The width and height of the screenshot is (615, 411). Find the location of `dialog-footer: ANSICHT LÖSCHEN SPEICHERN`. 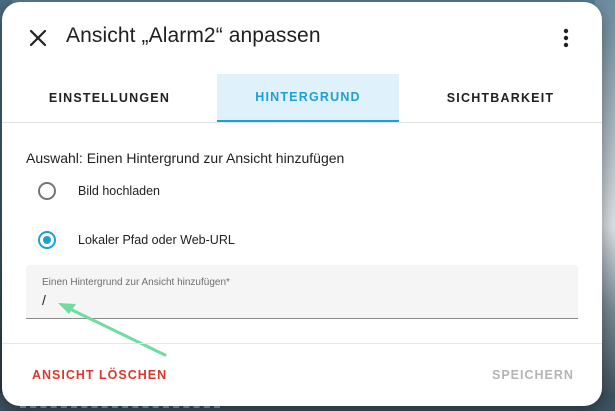

dialog-footer: ANSICHT LÖSCHEN SPEICHERN is located at coordinates (302, 374).